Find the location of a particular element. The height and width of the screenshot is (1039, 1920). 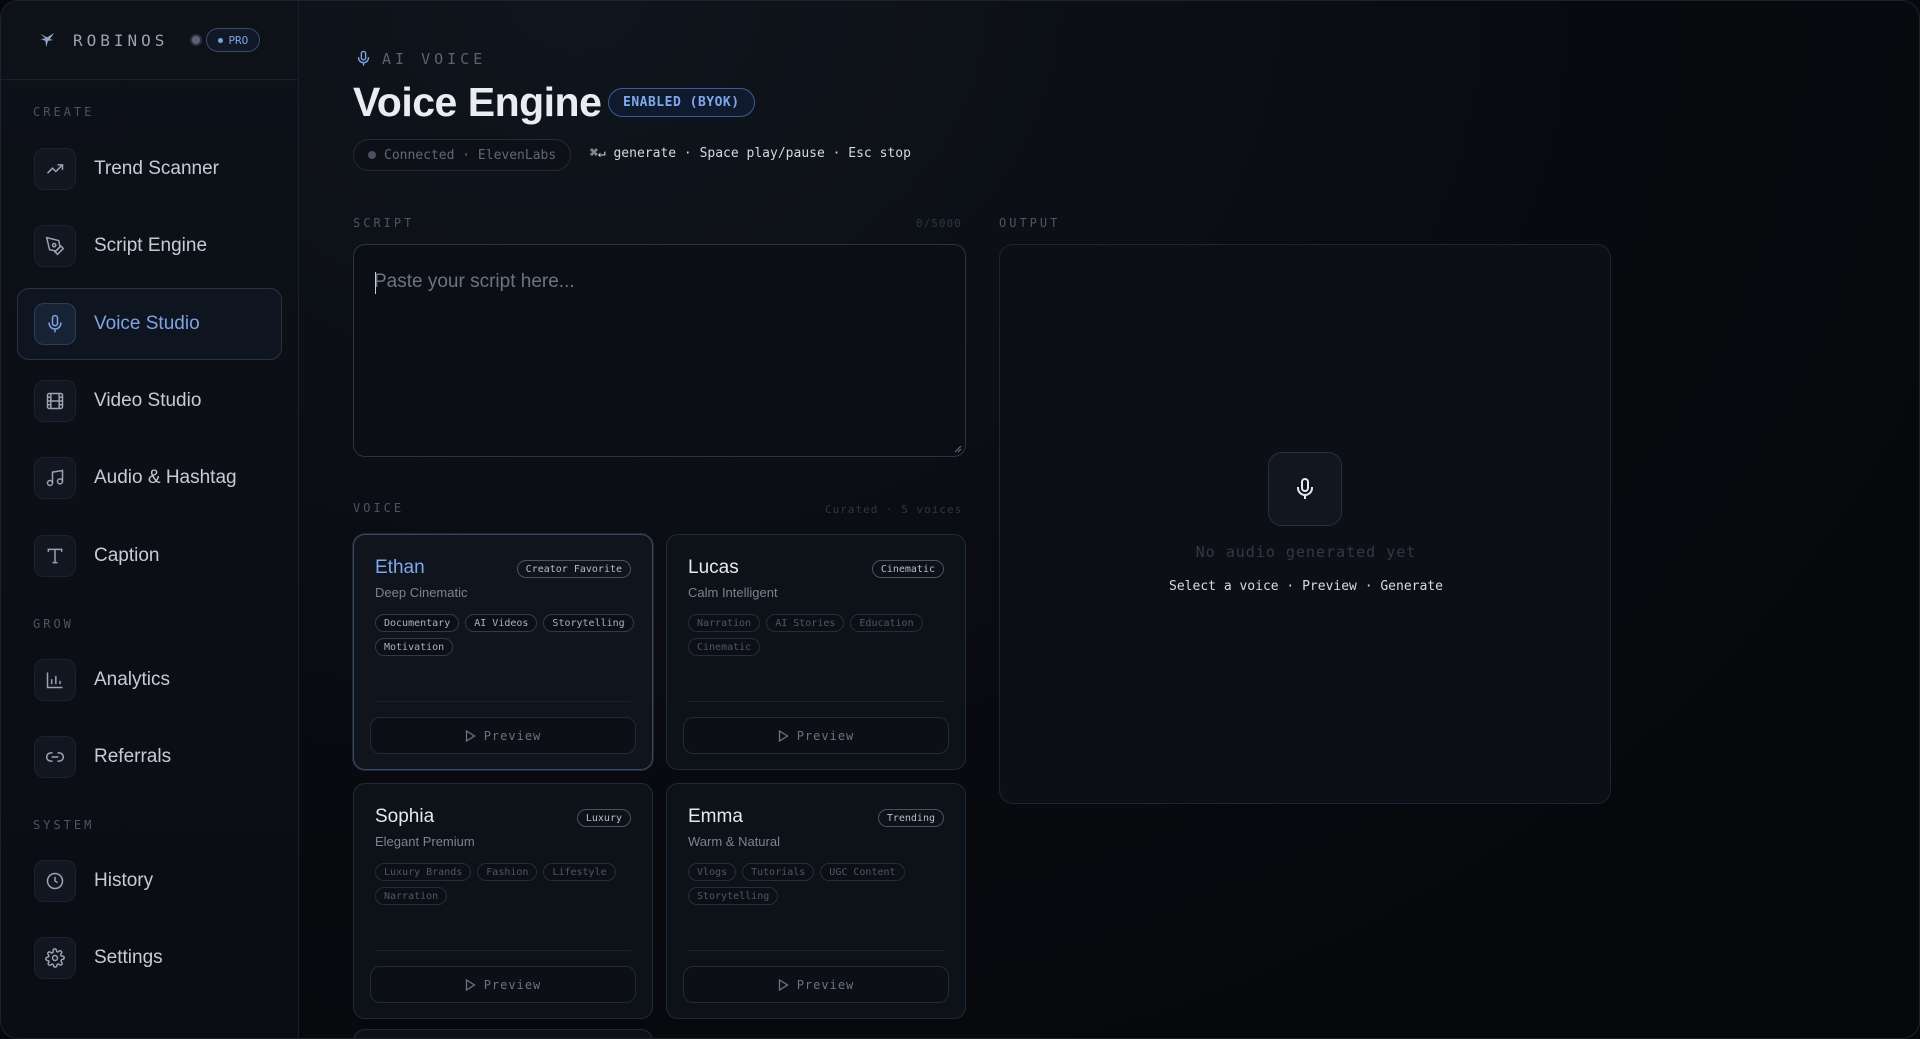

chip: Tutorials is located at coordinates (778, 872).